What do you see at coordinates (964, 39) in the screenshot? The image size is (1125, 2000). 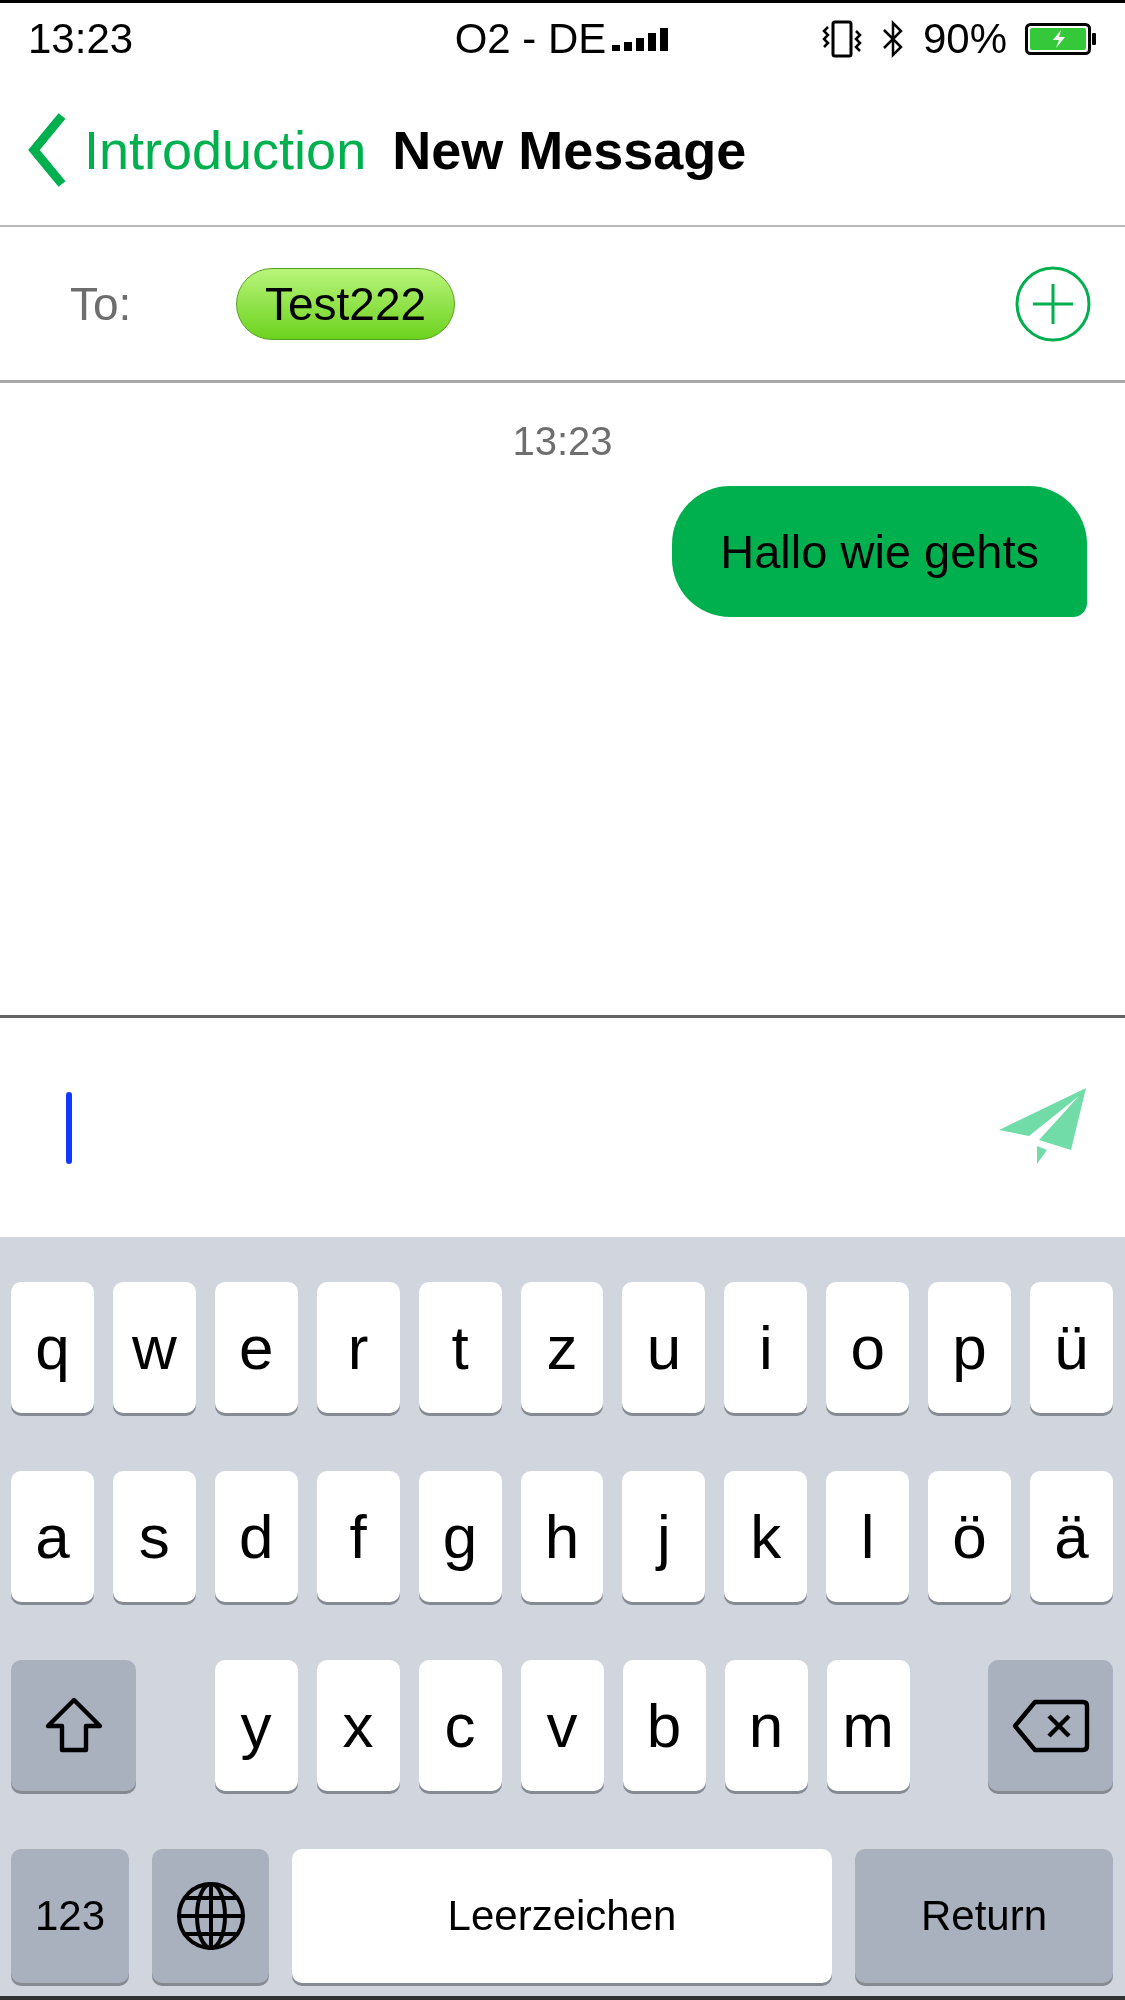 I see `battery-percent: 90%` at bounding box center [964, 39].